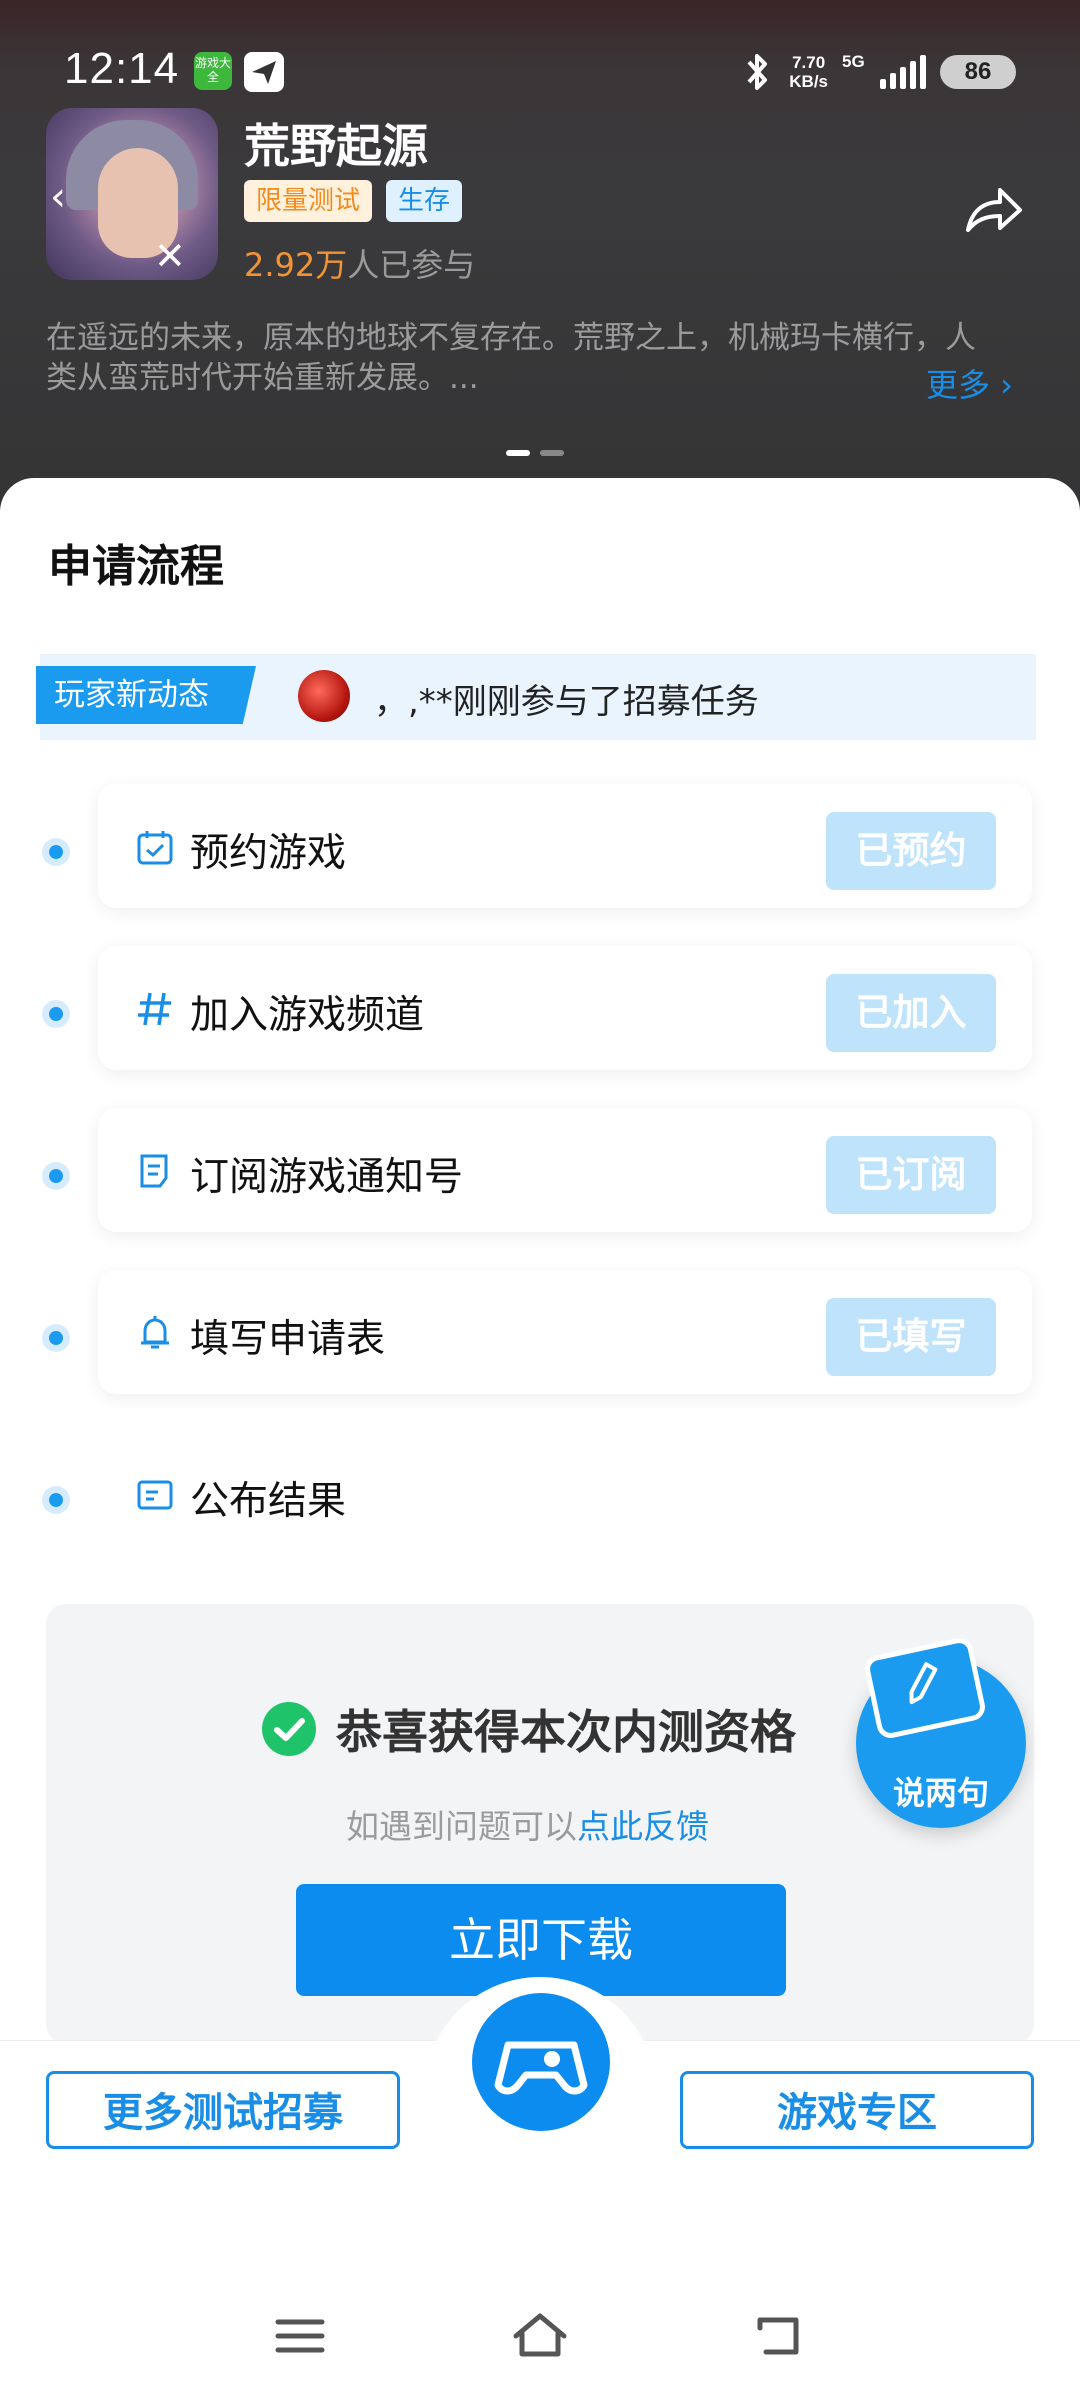 This screenshot has width=1080, height=2400. What do you see at coordinates (136, 566) in the screenshot?
I see `section-title: 申请流程` at bounding box center [136, 566].